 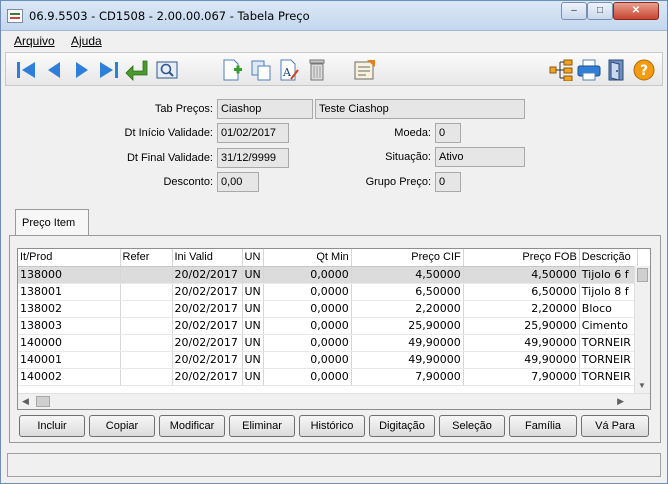 I want to click on cell-it-prod: 138001, so click(x=69, y=292).